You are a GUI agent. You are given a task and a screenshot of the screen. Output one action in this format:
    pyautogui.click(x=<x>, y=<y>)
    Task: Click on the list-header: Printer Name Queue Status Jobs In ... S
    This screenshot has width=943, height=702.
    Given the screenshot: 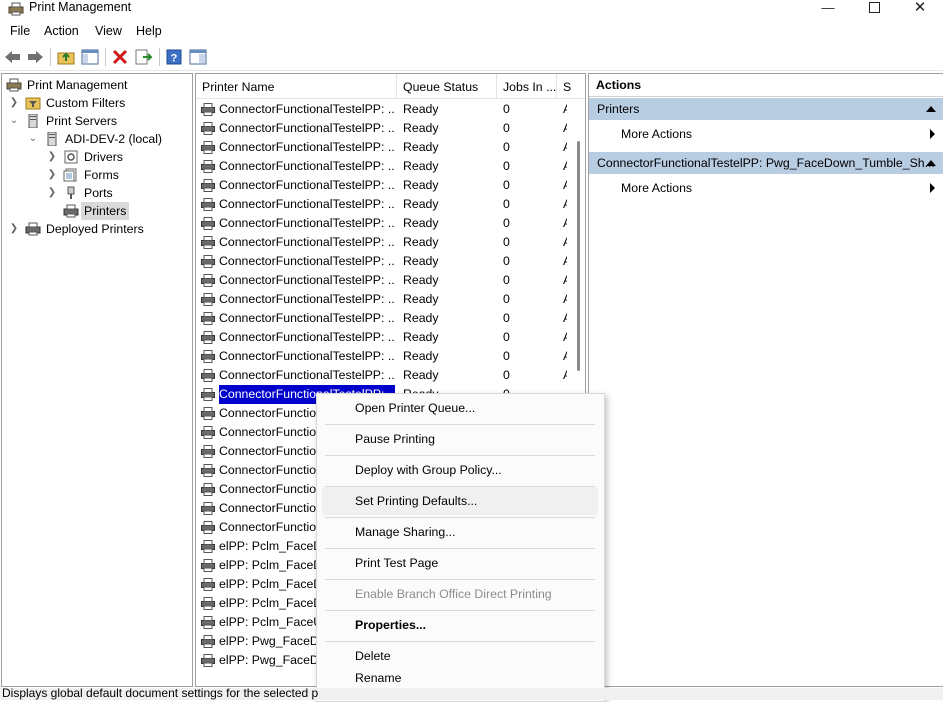 What is the action you would take?
    pyautogui.click(x=390, y=86)
    